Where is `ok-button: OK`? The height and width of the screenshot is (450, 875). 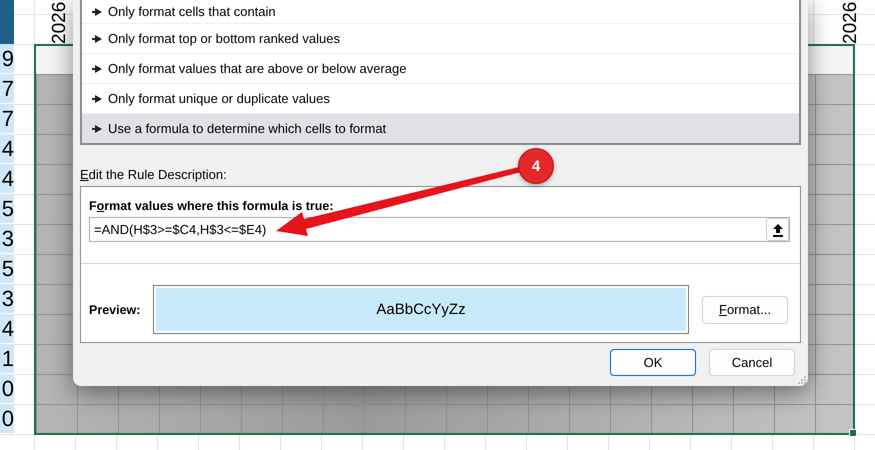 ok-button: OK is located at coordinates (653, 362).